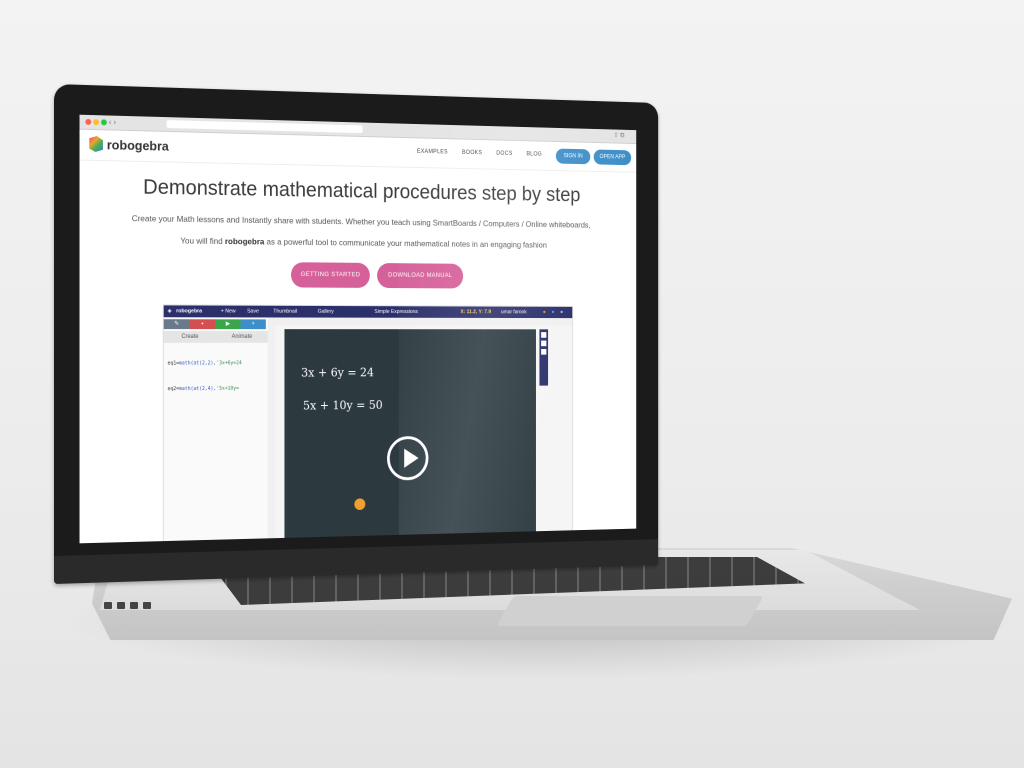 The width and height of the screenshot is (1024, 768). I want to click on zoom-up-icon, so click(544, 335).